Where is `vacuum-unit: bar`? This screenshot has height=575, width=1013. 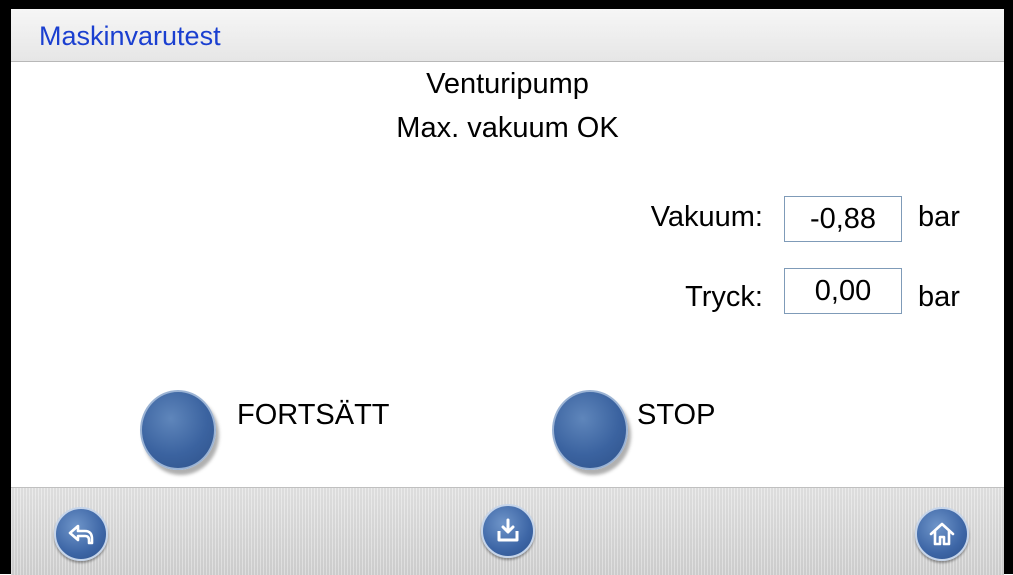 vacuum-unit: bar is located at coordinates (939, 217).